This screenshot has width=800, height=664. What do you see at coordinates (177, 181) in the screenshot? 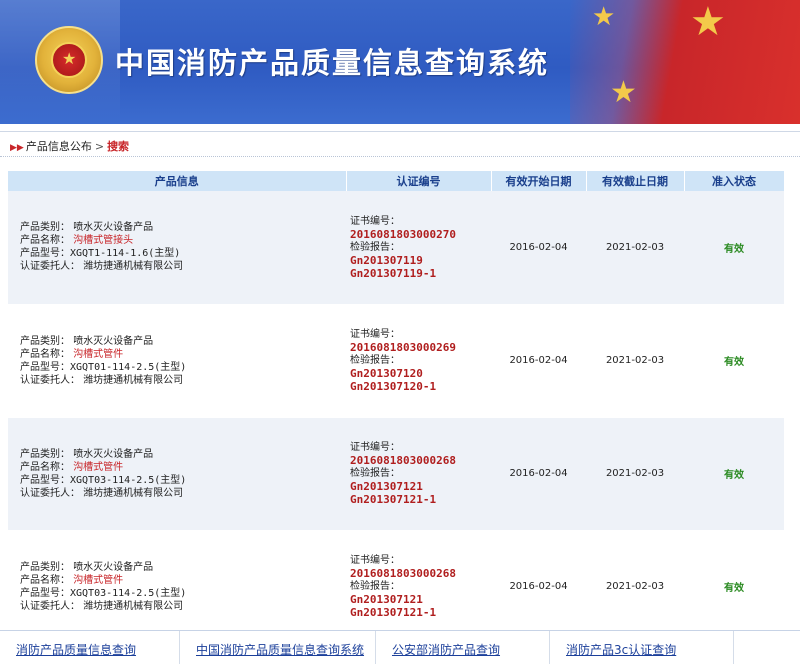
I see `col-header-product-info: 产品信息` at bounding box center [177, 181].